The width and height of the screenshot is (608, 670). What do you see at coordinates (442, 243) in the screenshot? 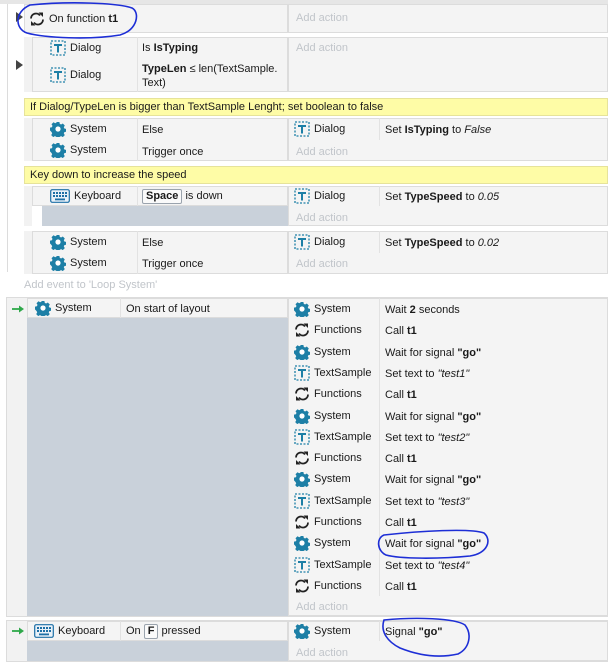
I see `action-text: Set TypeSpeed to 0.02` at bounding box center [442, 243].